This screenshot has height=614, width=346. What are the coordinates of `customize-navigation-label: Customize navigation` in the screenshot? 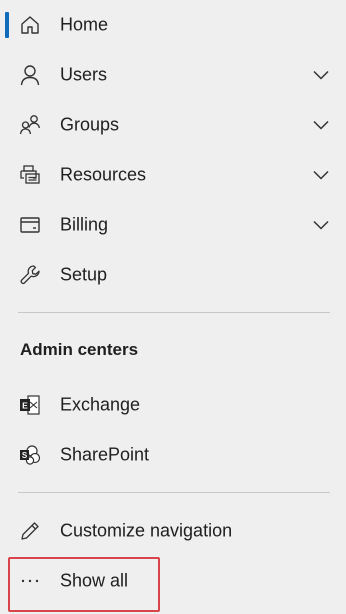 It's located at (146, 530).